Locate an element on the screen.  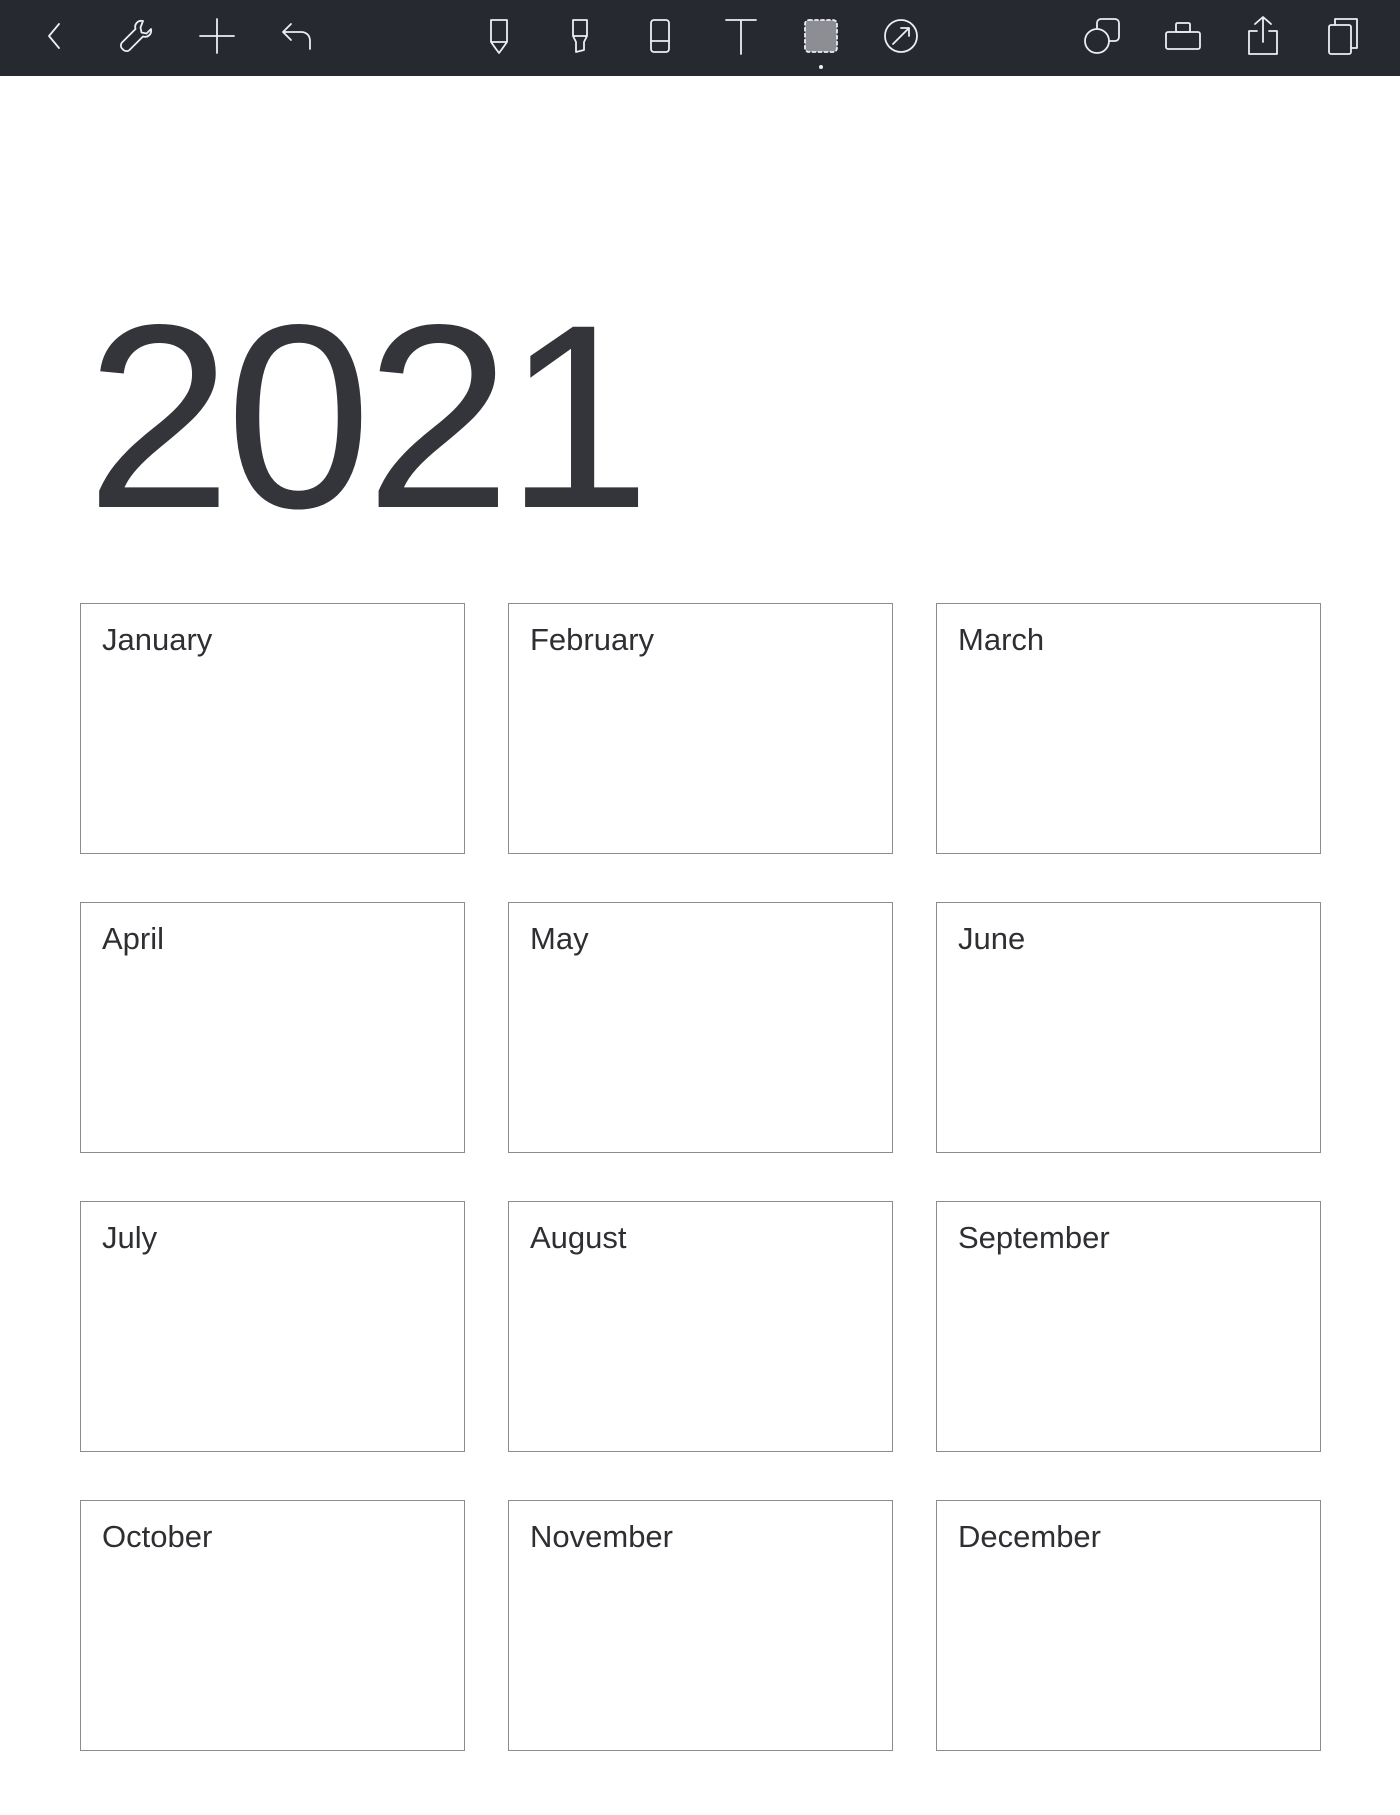
month-label: December is located at coordinates (1029, 1536).